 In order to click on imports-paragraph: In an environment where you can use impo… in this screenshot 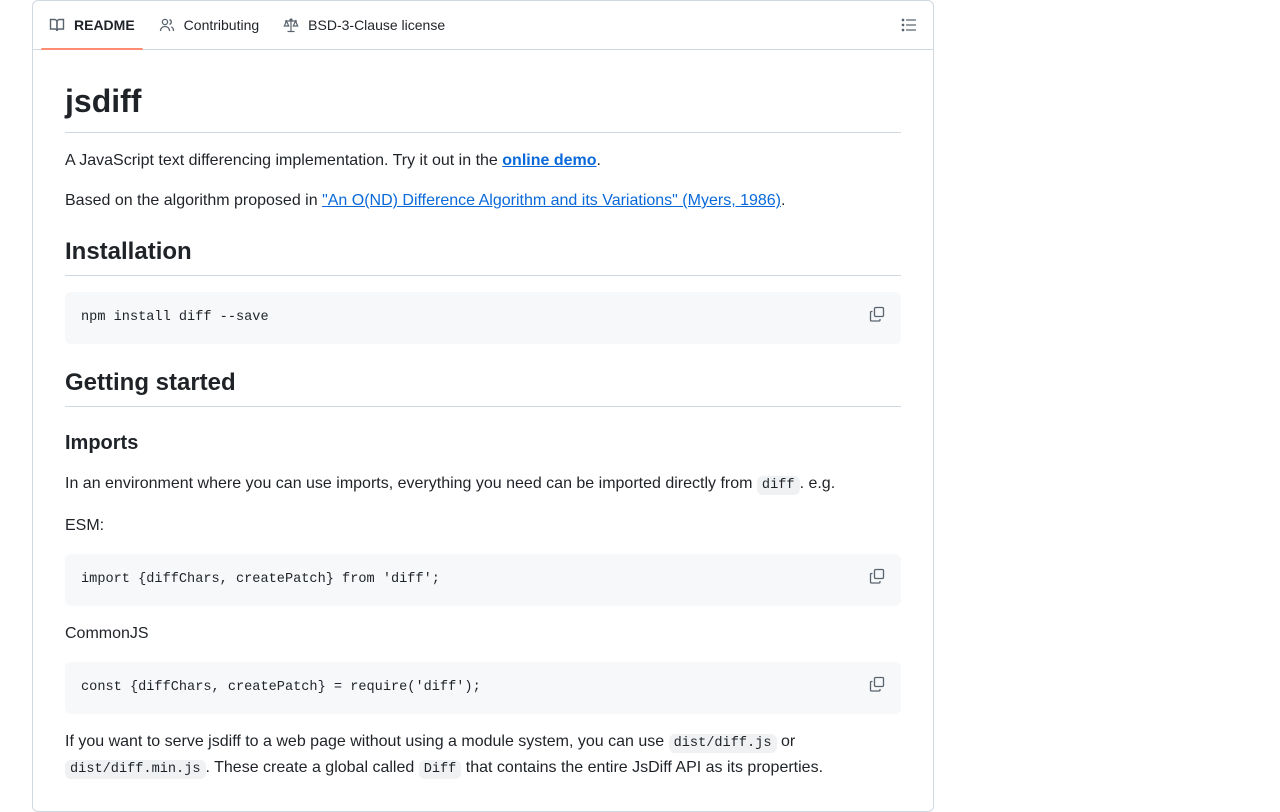, I will do `click(483, 485)`.